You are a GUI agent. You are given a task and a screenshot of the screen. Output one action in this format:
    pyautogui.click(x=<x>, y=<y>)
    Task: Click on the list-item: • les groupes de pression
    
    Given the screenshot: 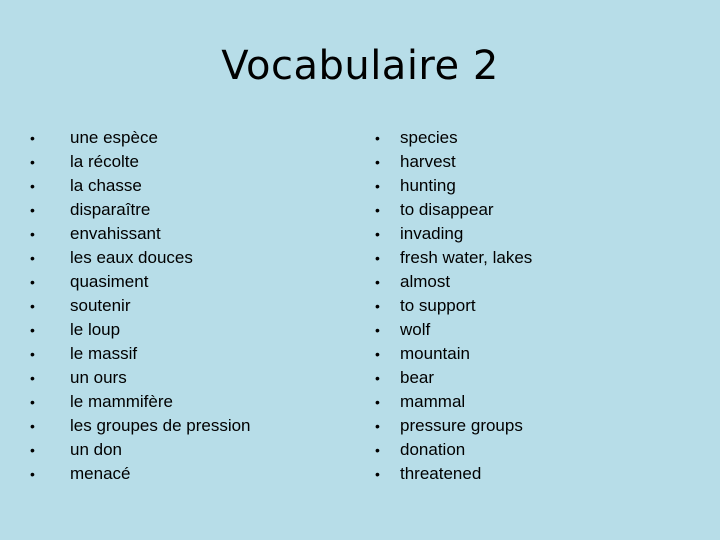 What is the action you would take?
    pyautogui.click(x=140, y=426)
    